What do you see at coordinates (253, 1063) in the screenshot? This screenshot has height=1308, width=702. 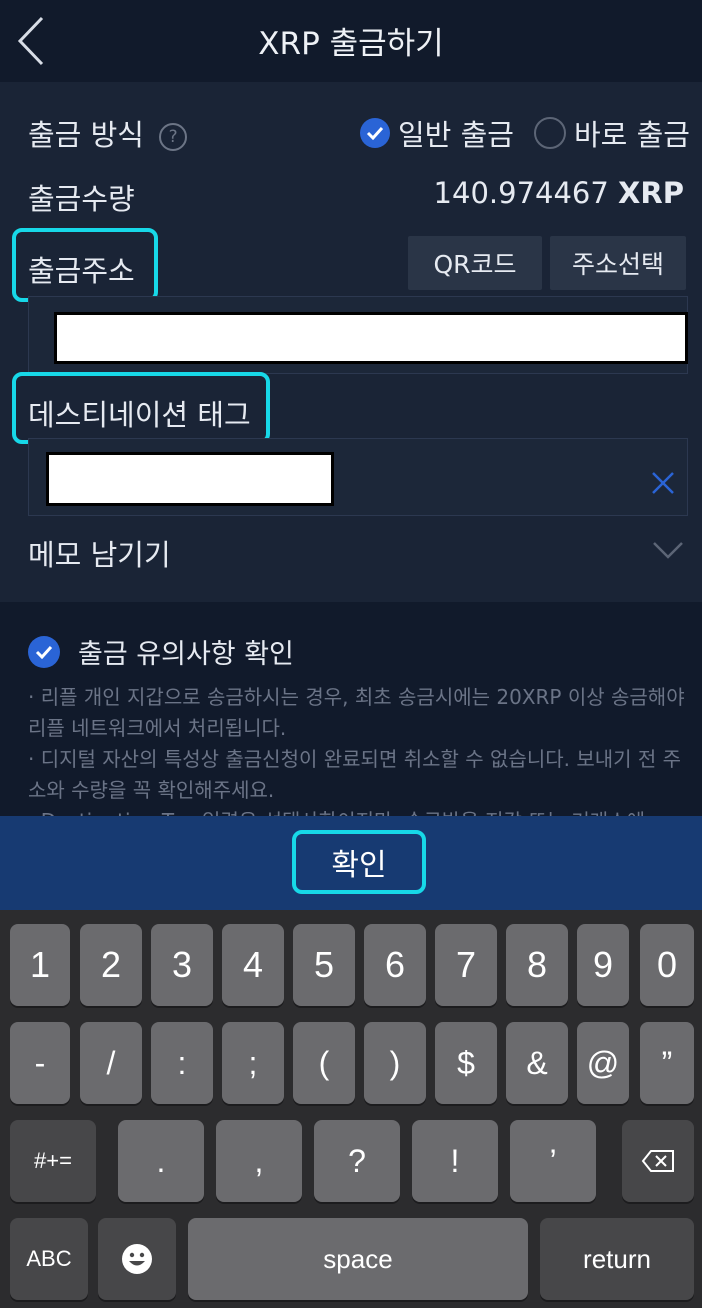 I see `key-semicolon: ;` at bounding box center [253, 1063].